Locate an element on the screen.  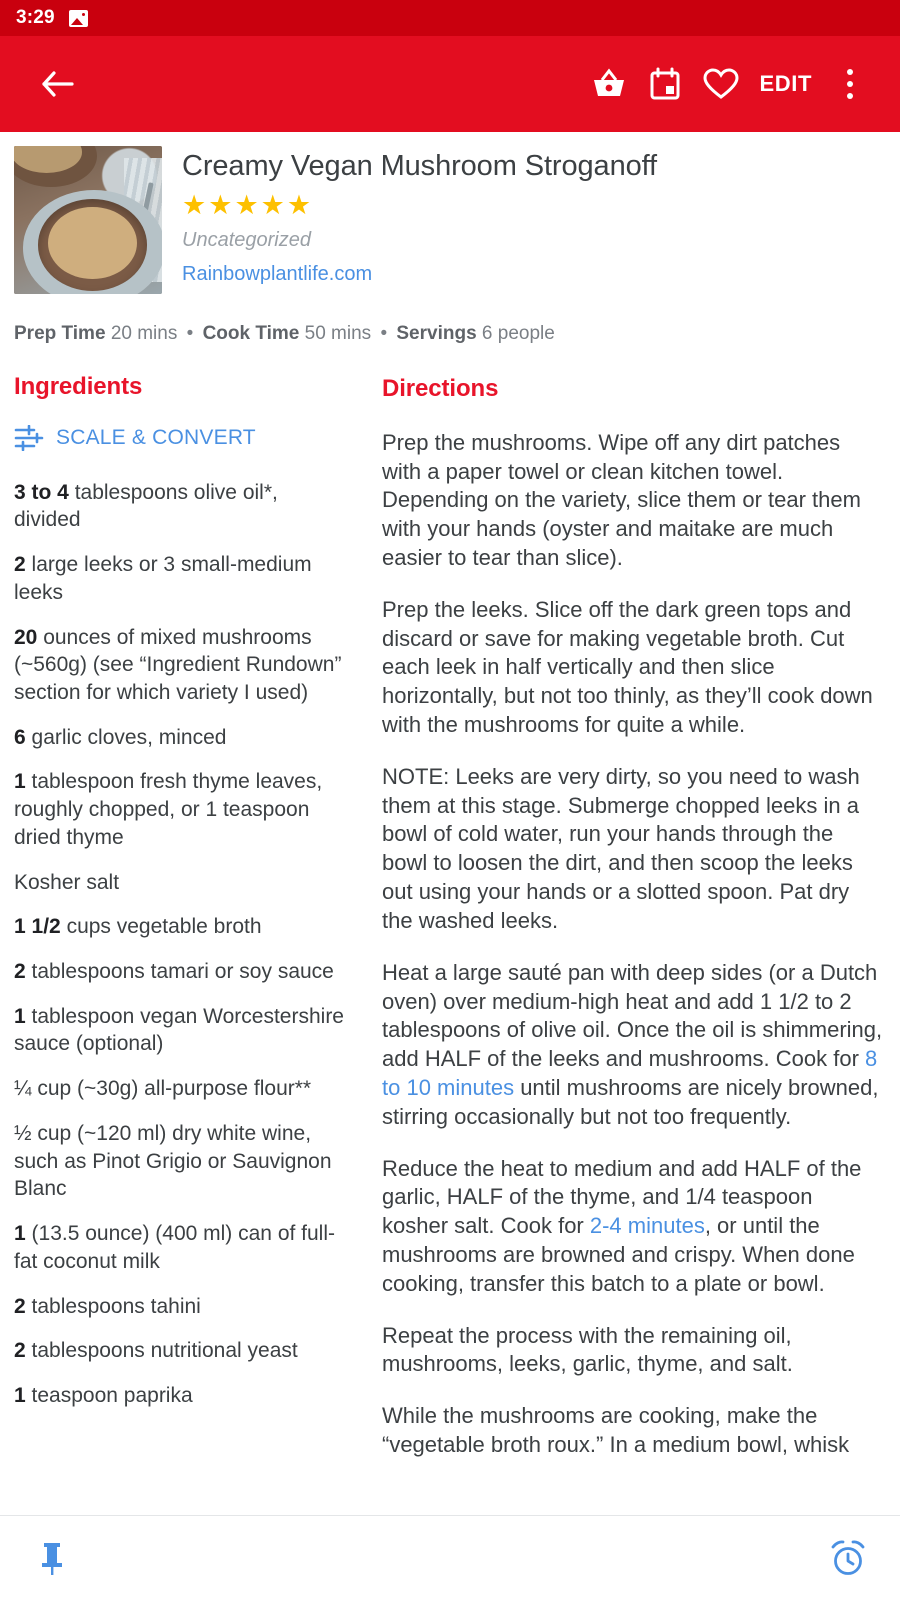
alarm-clock-icon is located at coordinates (848, 1557).